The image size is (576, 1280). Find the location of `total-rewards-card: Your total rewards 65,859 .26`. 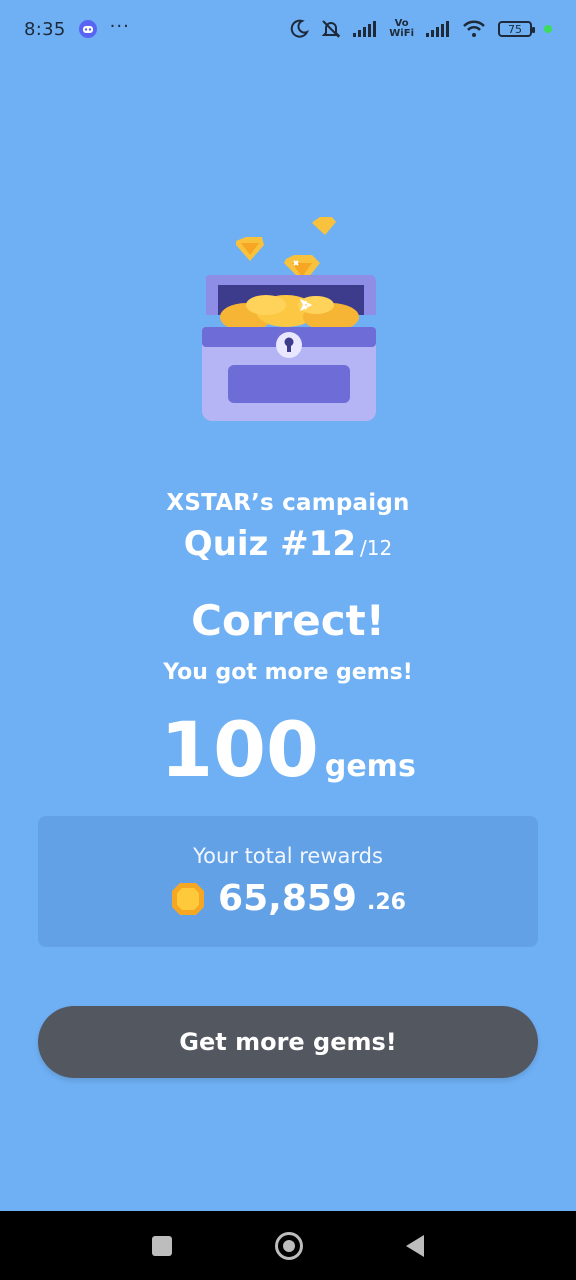

total-rewards-card: Your total rewards 65,859 .26 is located at coordinates (288, 881).